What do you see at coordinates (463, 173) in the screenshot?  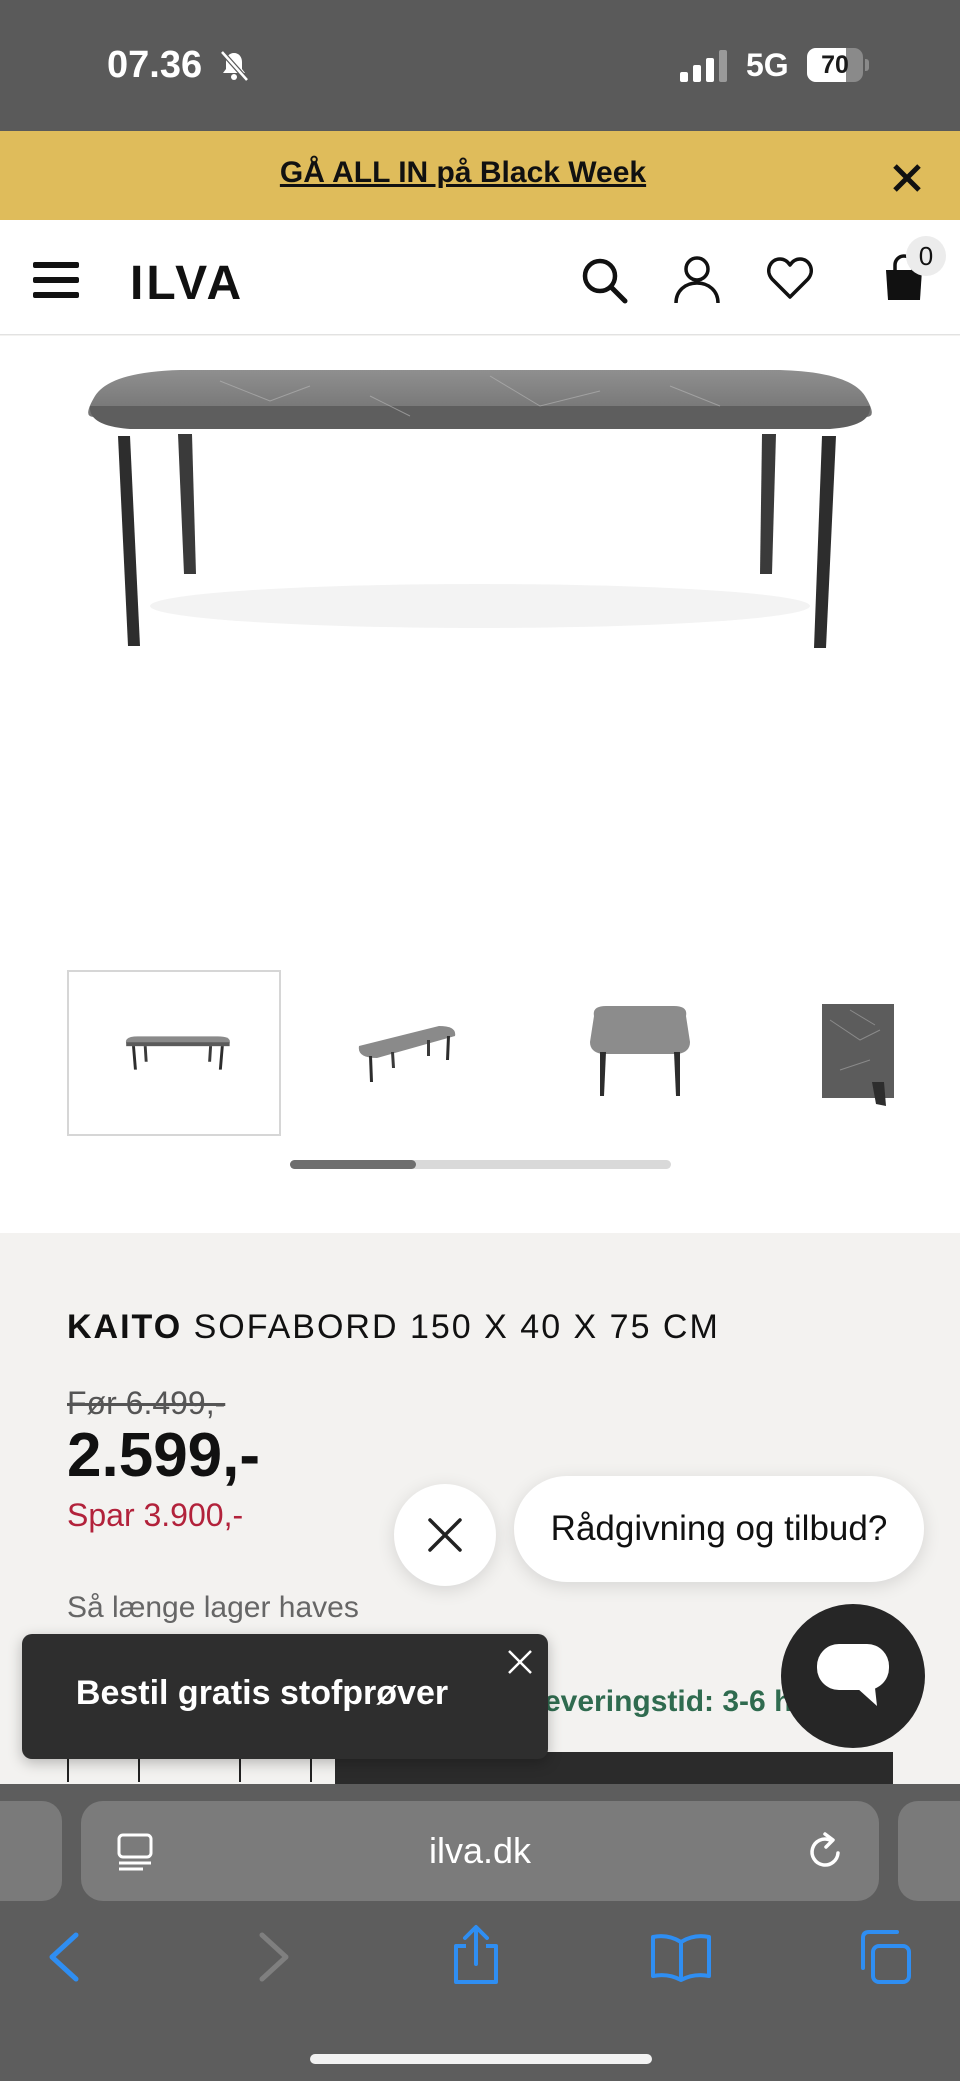 I see `promo-link: GÅ ALL IN på Black Week` at bounding box center [463, 173].